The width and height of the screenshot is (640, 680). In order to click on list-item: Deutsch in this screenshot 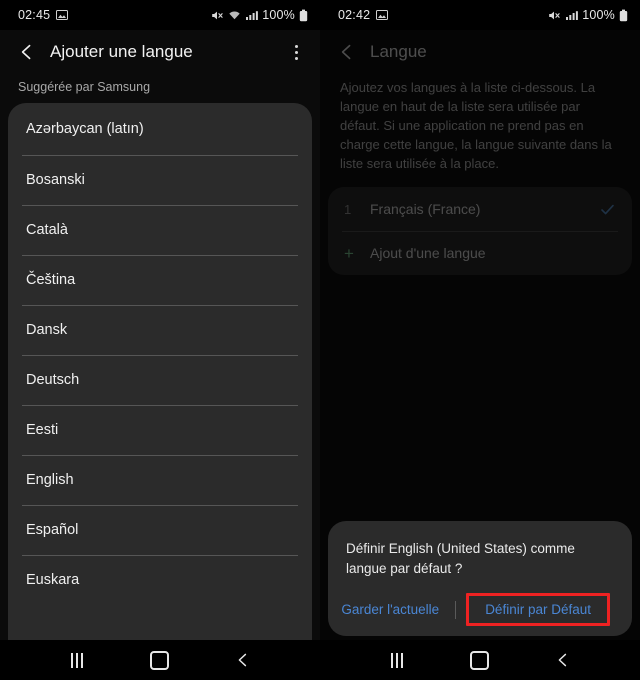, I will do `click(160, 380)`.